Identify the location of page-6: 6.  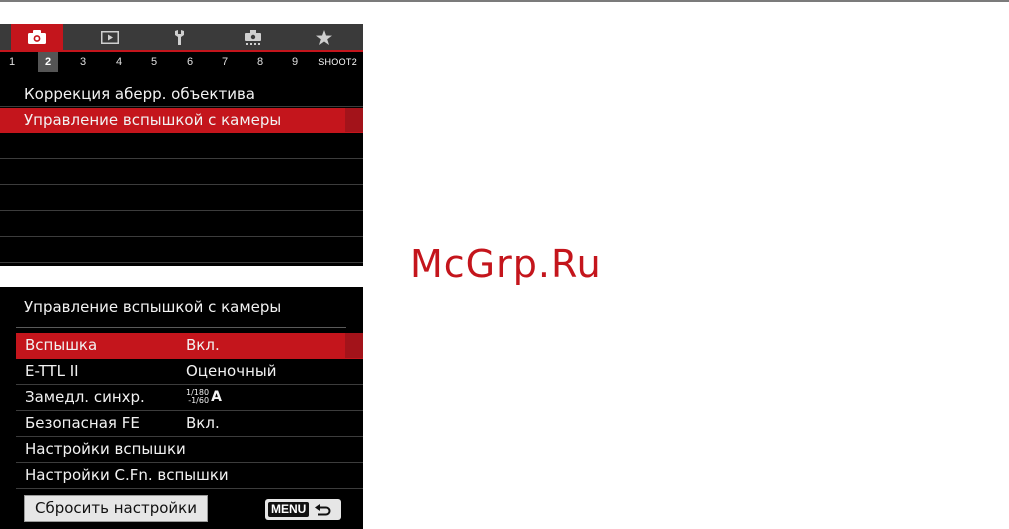
(190, 62).